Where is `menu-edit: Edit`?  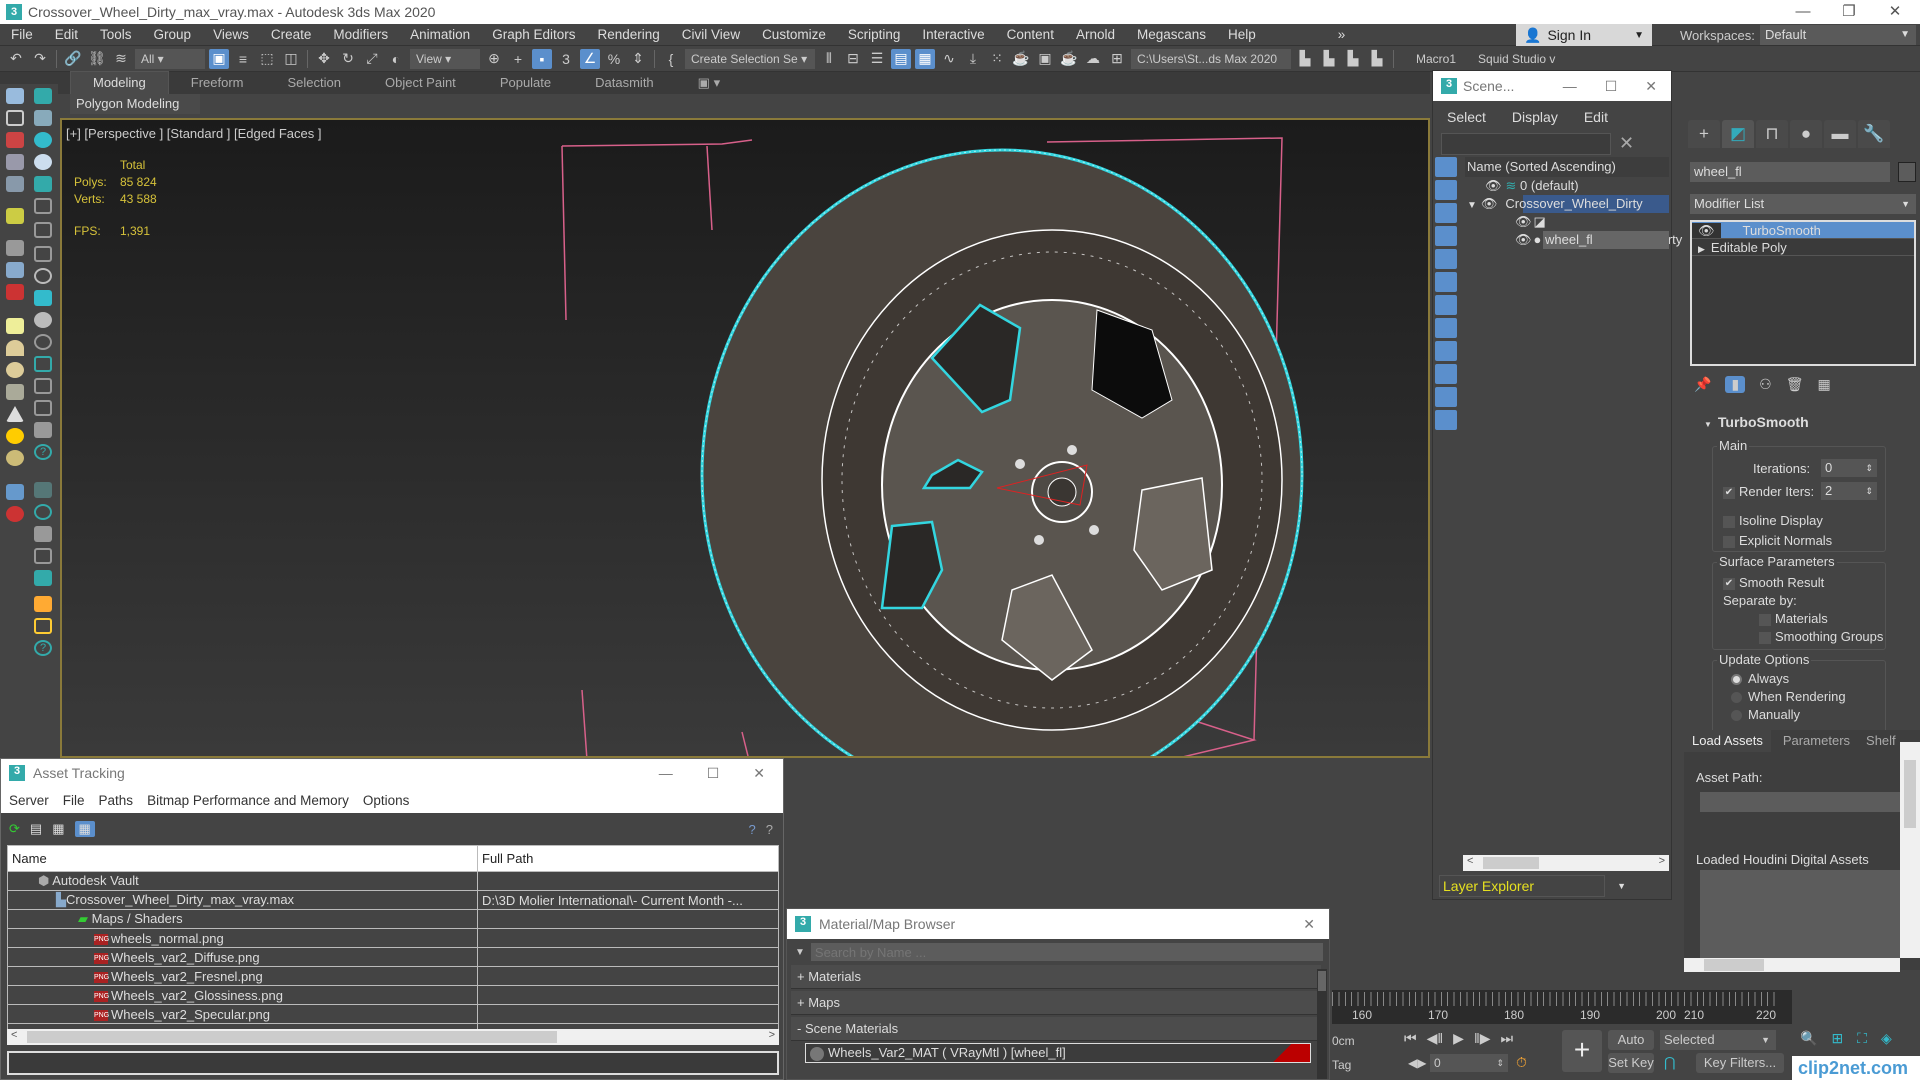
menu-edit: Edit is located at coordinates (66, 35).